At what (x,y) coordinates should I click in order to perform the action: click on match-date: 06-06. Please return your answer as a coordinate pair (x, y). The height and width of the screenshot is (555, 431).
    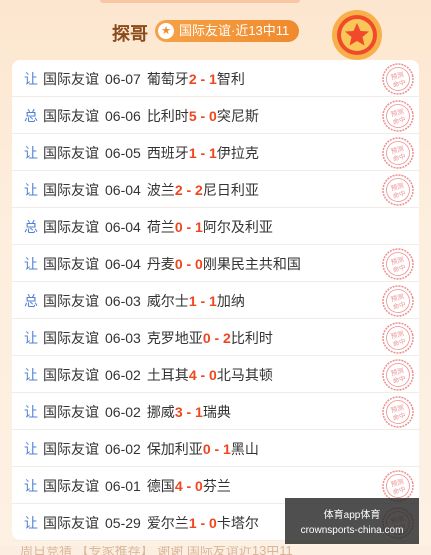
    Looking at the image, I should click on (123, 115).